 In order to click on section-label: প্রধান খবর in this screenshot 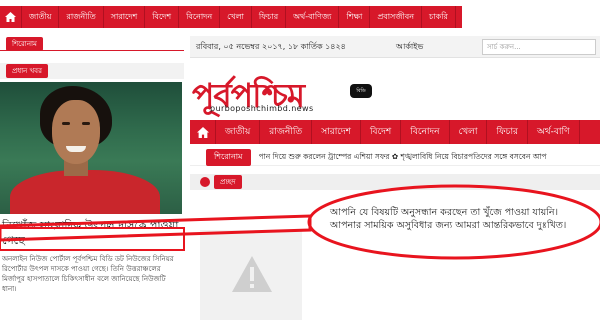, I will do `click(27, 71)`.